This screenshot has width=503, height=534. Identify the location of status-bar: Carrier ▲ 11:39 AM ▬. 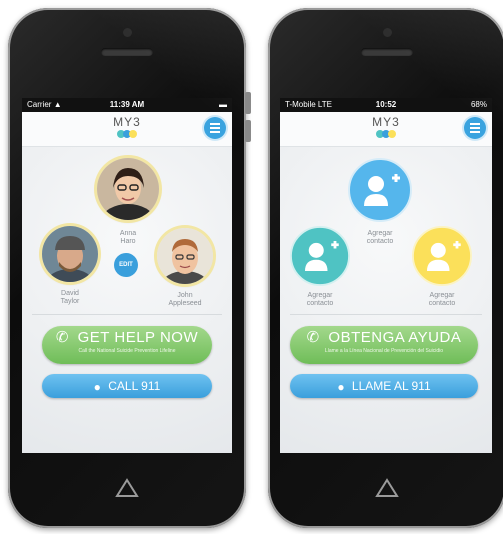
(127, 105).